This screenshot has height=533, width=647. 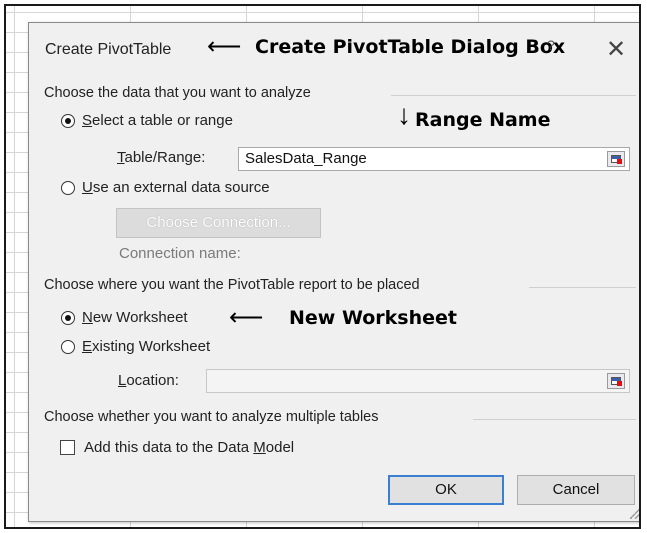 What do you see at coordinates (576, 490) in the screenshot?
I see `cancel-button: Cancel` at bounding box center [576, 490].